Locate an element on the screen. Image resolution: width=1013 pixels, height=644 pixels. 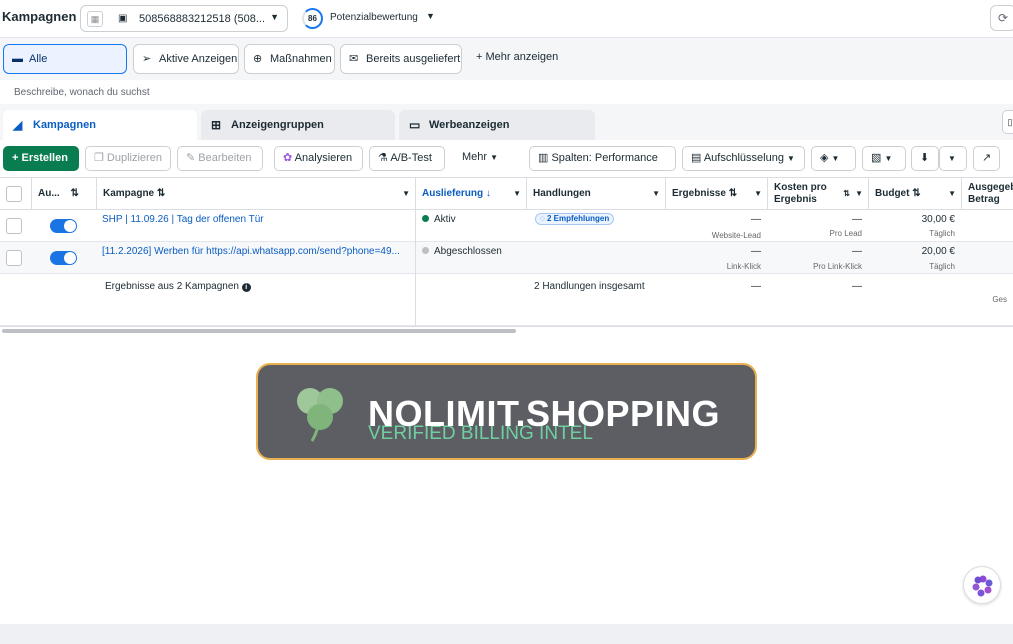
tab-campaigns: ◢ Kampagnen is located at coordinates (100, 125).